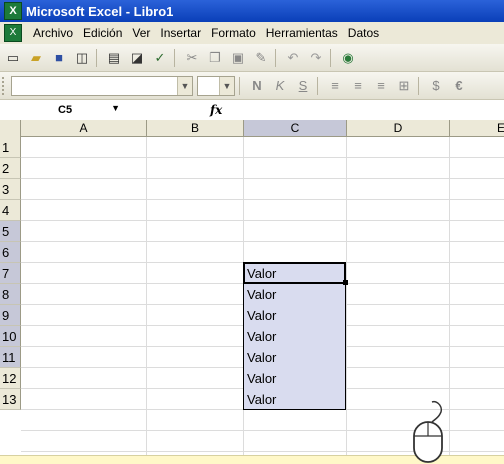  What do you see at coordinates (294, 273) in the screenshot?
I see `active-cell-border` at bounding box center [294, 273].